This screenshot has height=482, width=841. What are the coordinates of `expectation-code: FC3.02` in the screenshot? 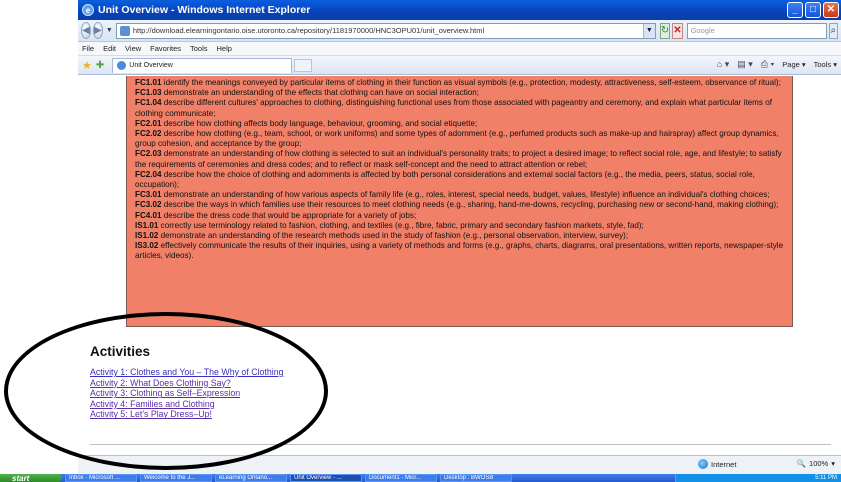 It's located at (148, 205).